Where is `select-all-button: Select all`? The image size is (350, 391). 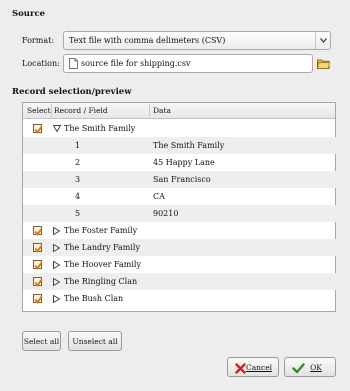
select-all-button: Select all is located at coordinates (41, 341).